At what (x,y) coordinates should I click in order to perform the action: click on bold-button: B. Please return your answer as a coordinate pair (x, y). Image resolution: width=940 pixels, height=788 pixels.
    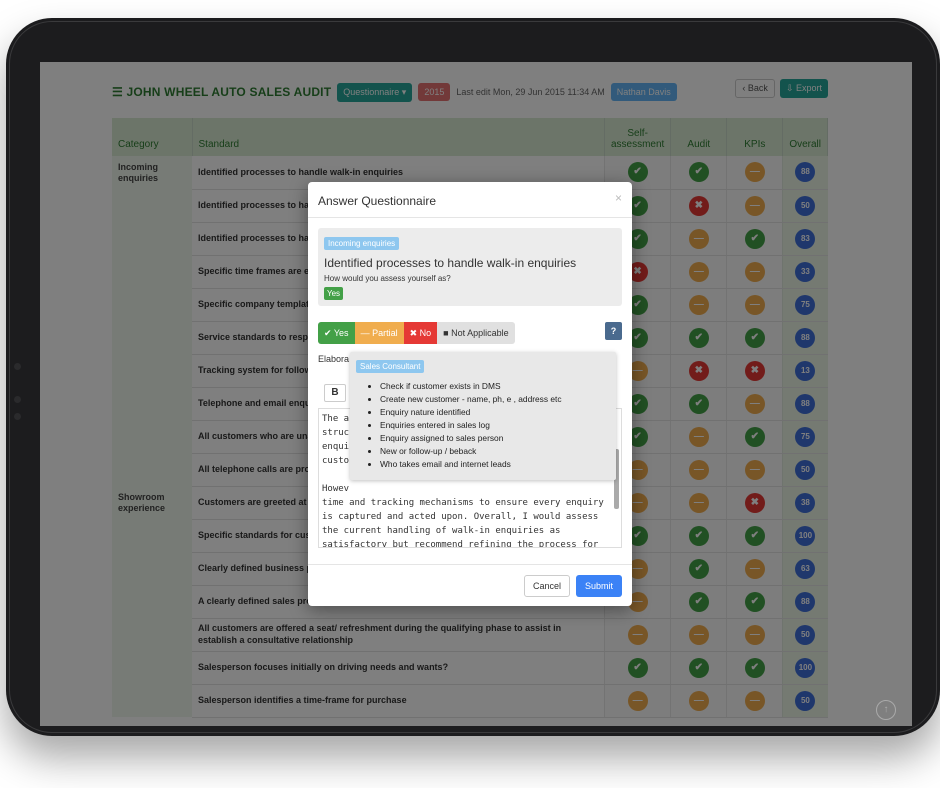
    Looking at the image, I should click on (335, 393).